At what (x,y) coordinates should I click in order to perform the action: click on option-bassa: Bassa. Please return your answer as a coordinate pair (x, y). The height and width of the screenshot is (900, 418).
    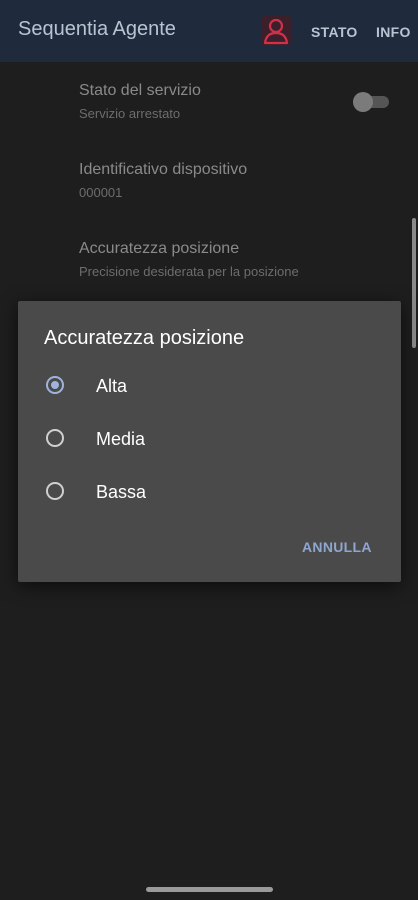
    Looking at the image, I should click on (209, 493).